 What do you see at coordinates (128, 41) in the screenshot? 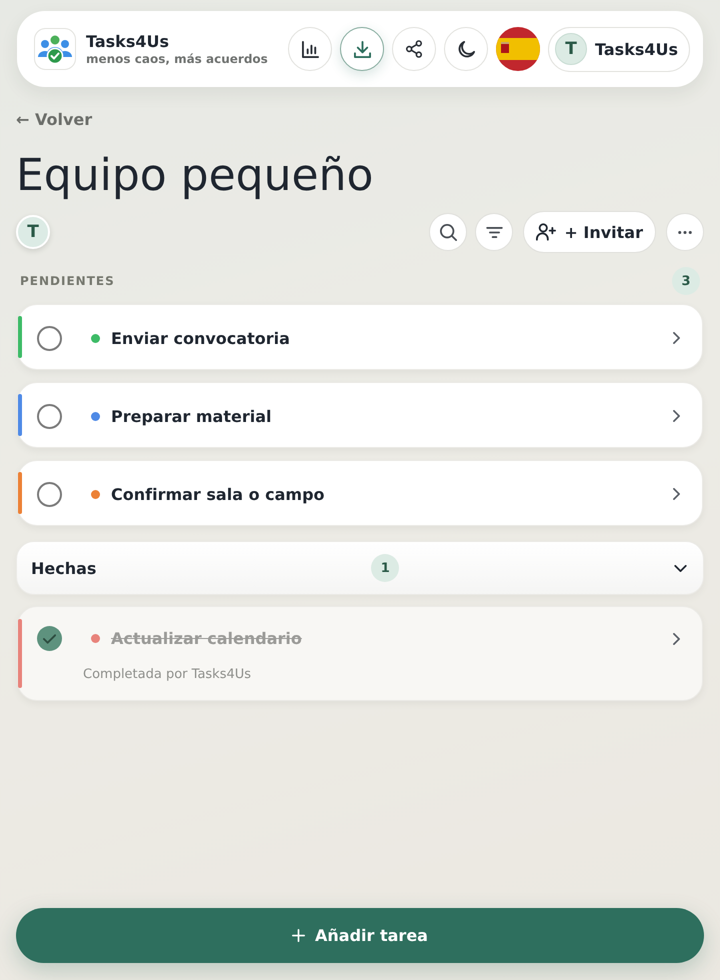
I see `app-name: Tasks4Us` at bounding box center [128, 41].